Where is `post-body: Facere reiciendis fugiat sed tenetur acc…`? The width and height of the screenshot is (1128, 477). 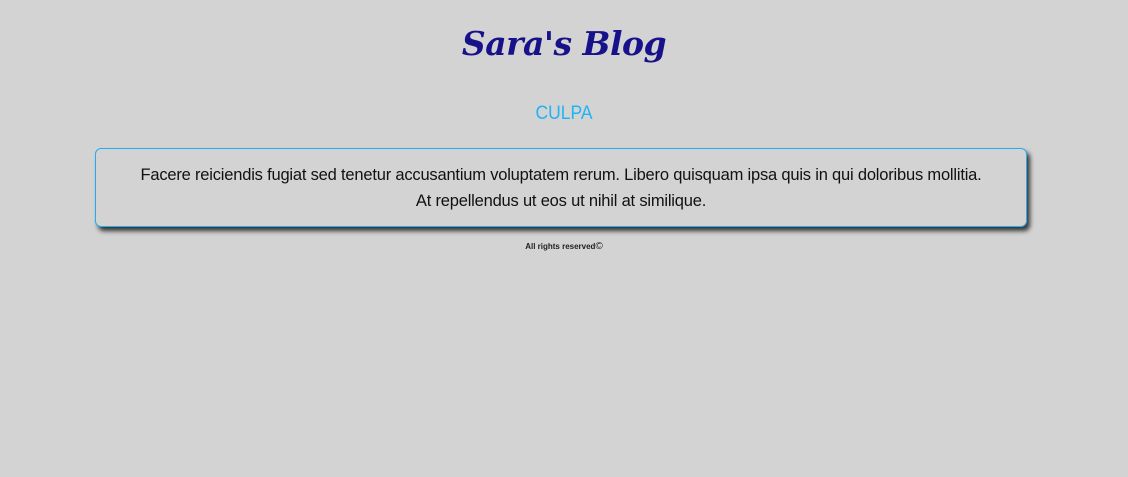
post-body: Facere reiciendis fugiat sed tenetur acc… is located at coordinates (561, 187).